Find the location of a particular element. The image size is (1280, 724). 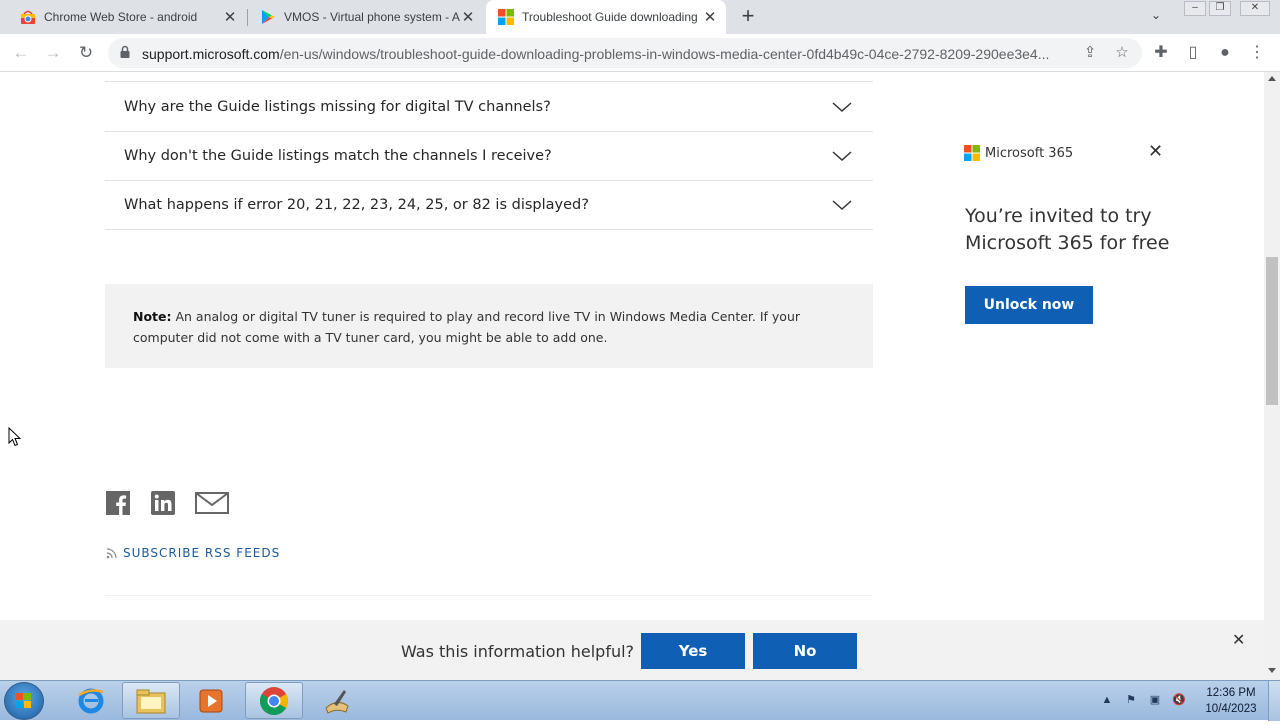

page-scrollbar is located at coordinates (1272, 376).